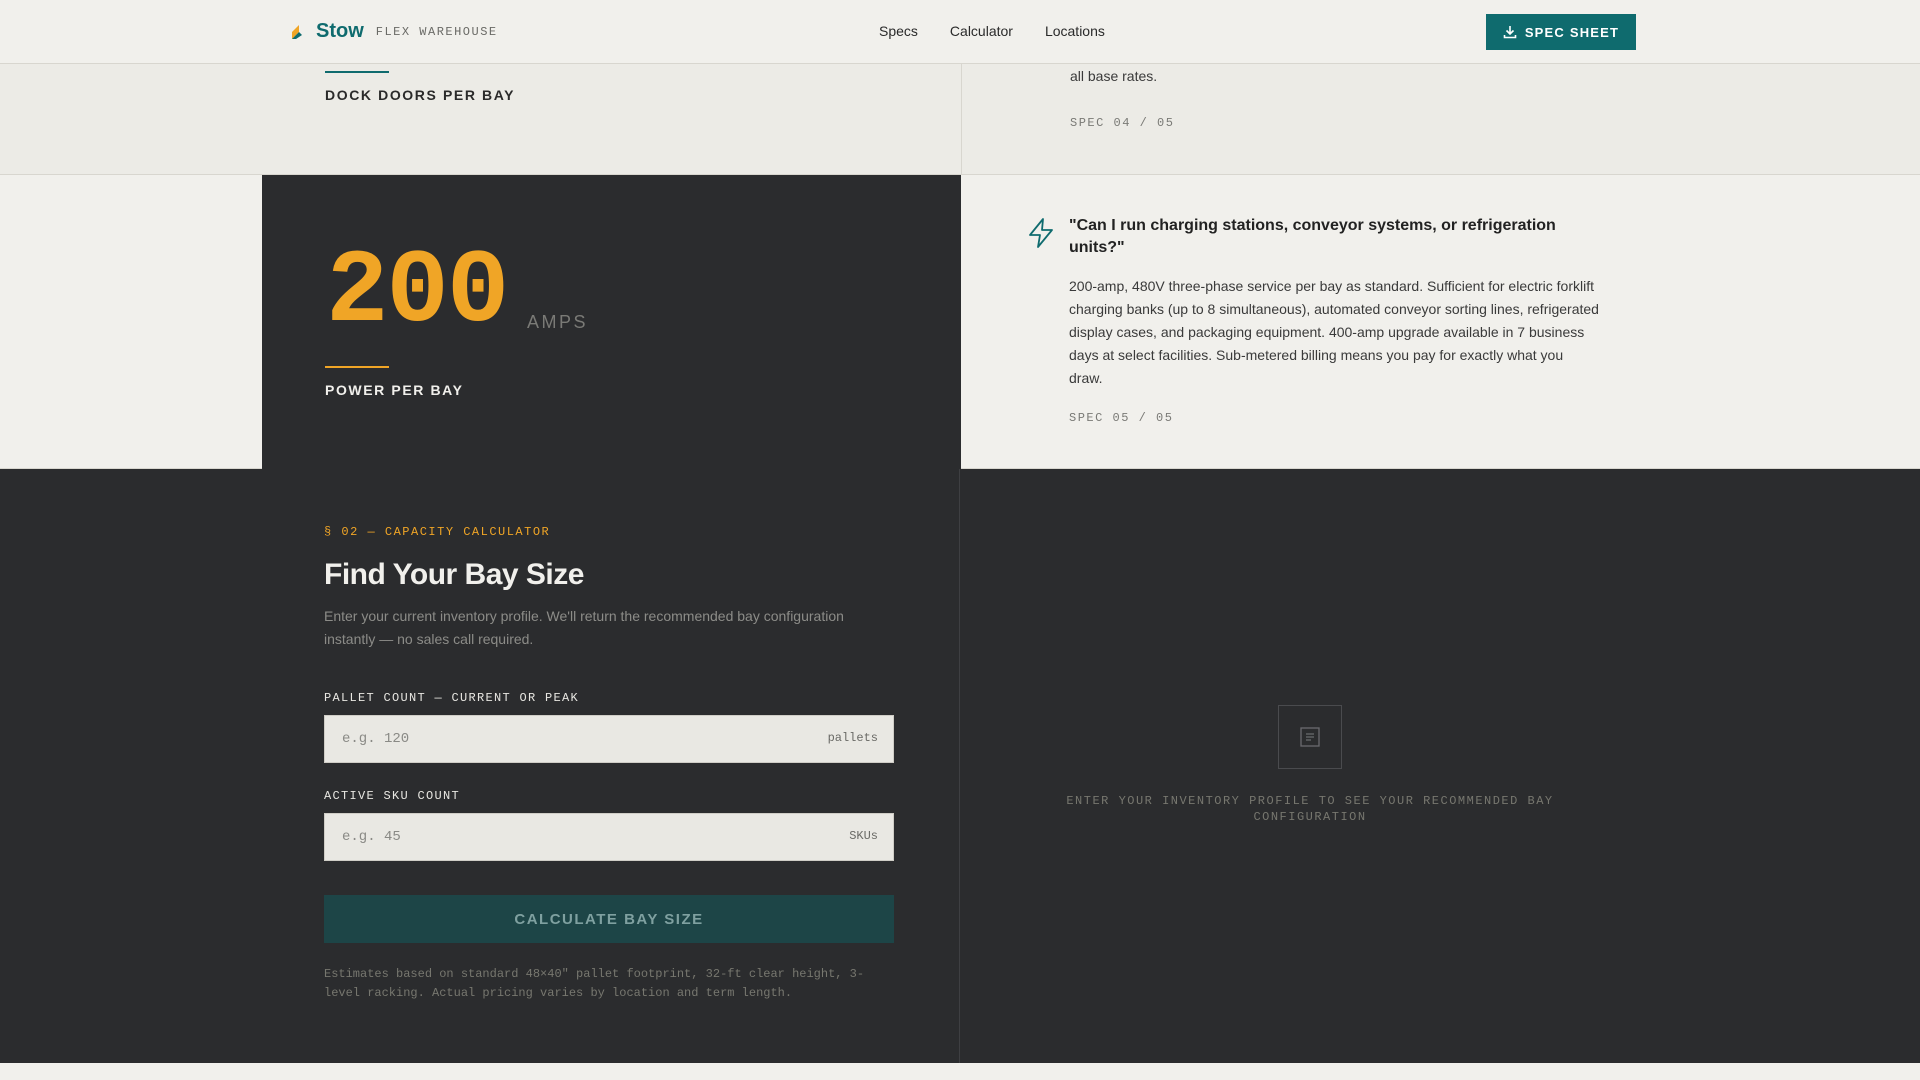 The height and width of the screenshot is (1080, 1920). I want to click on pallet-count-input, so click(560, 739).